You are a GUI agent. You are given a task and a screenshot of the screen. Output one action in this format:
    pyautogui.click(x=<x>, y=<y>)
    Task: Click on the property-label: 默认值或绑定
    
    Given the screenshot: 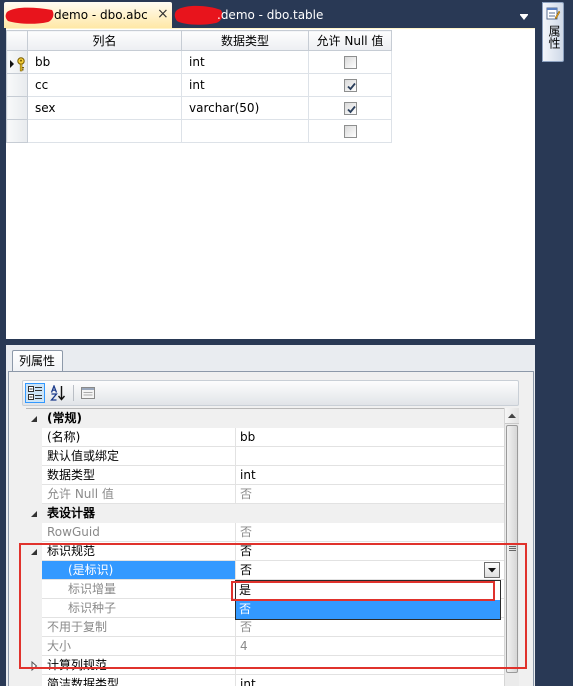 What is the action you would take?
    pyautogui.click(x=139, y=456)
    